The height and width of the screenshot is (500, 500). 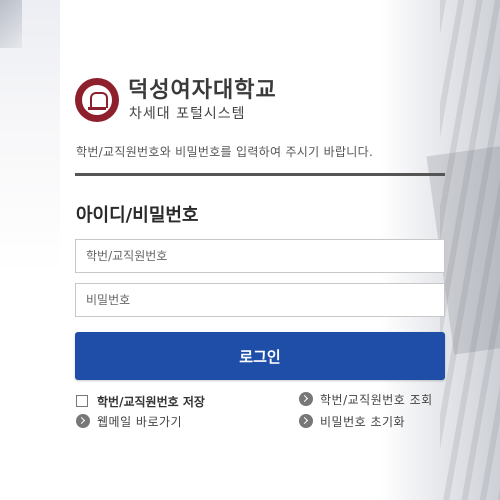 I want to click on university-seal-icon, so click(x=97, y=100).